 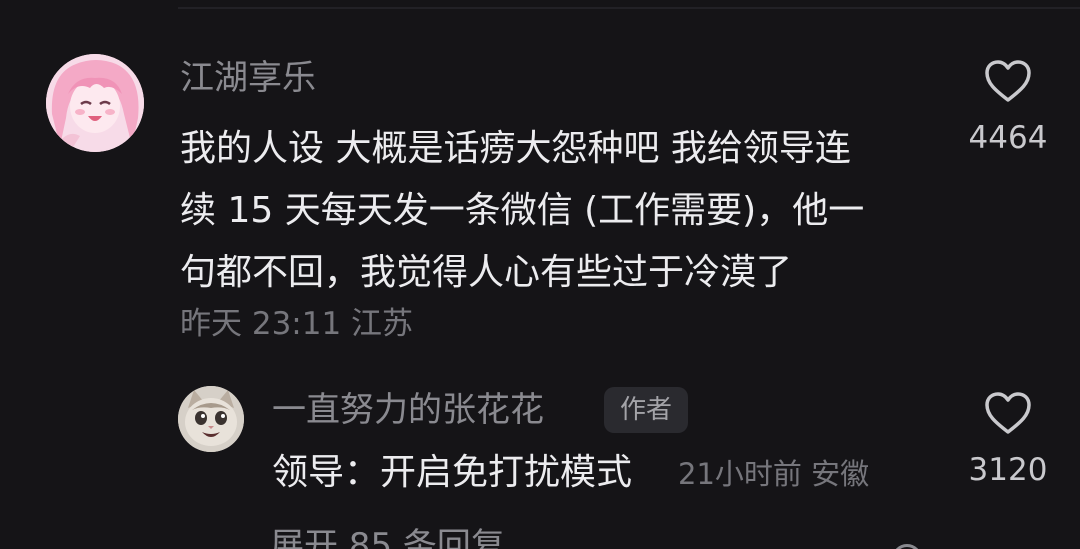 What do you see at coordinates (486, 272) in the screenshot?
I see `comment-text-line: 句都不回，我觉得人心有些过于冷漠了` at bounding box center [486, 272].